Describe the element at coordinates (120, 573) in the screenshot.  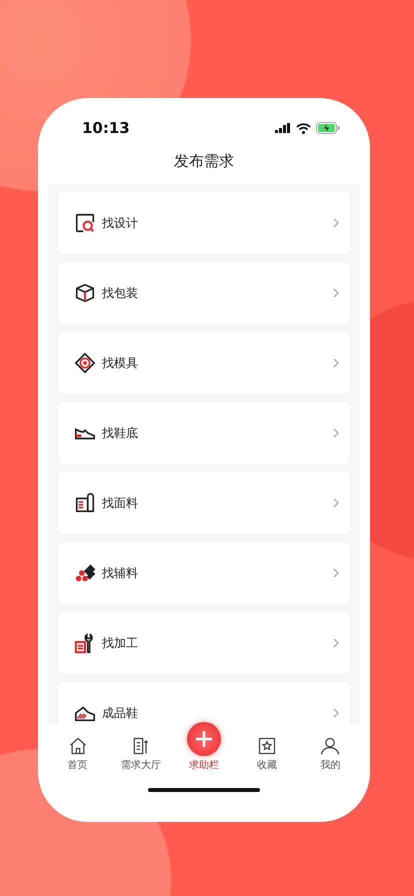
I see `category-label: 找辅料` at that location.